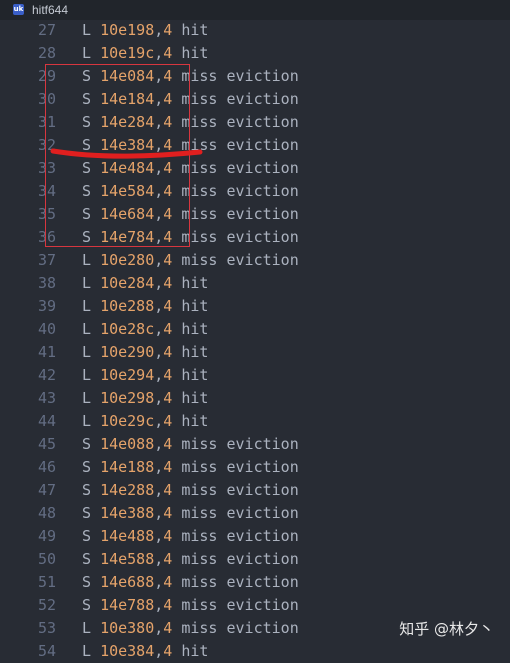  What do you see at coordinates (127, 628) in the screenshot?
I see `address: 10e380` at bounding box center [127, 628].